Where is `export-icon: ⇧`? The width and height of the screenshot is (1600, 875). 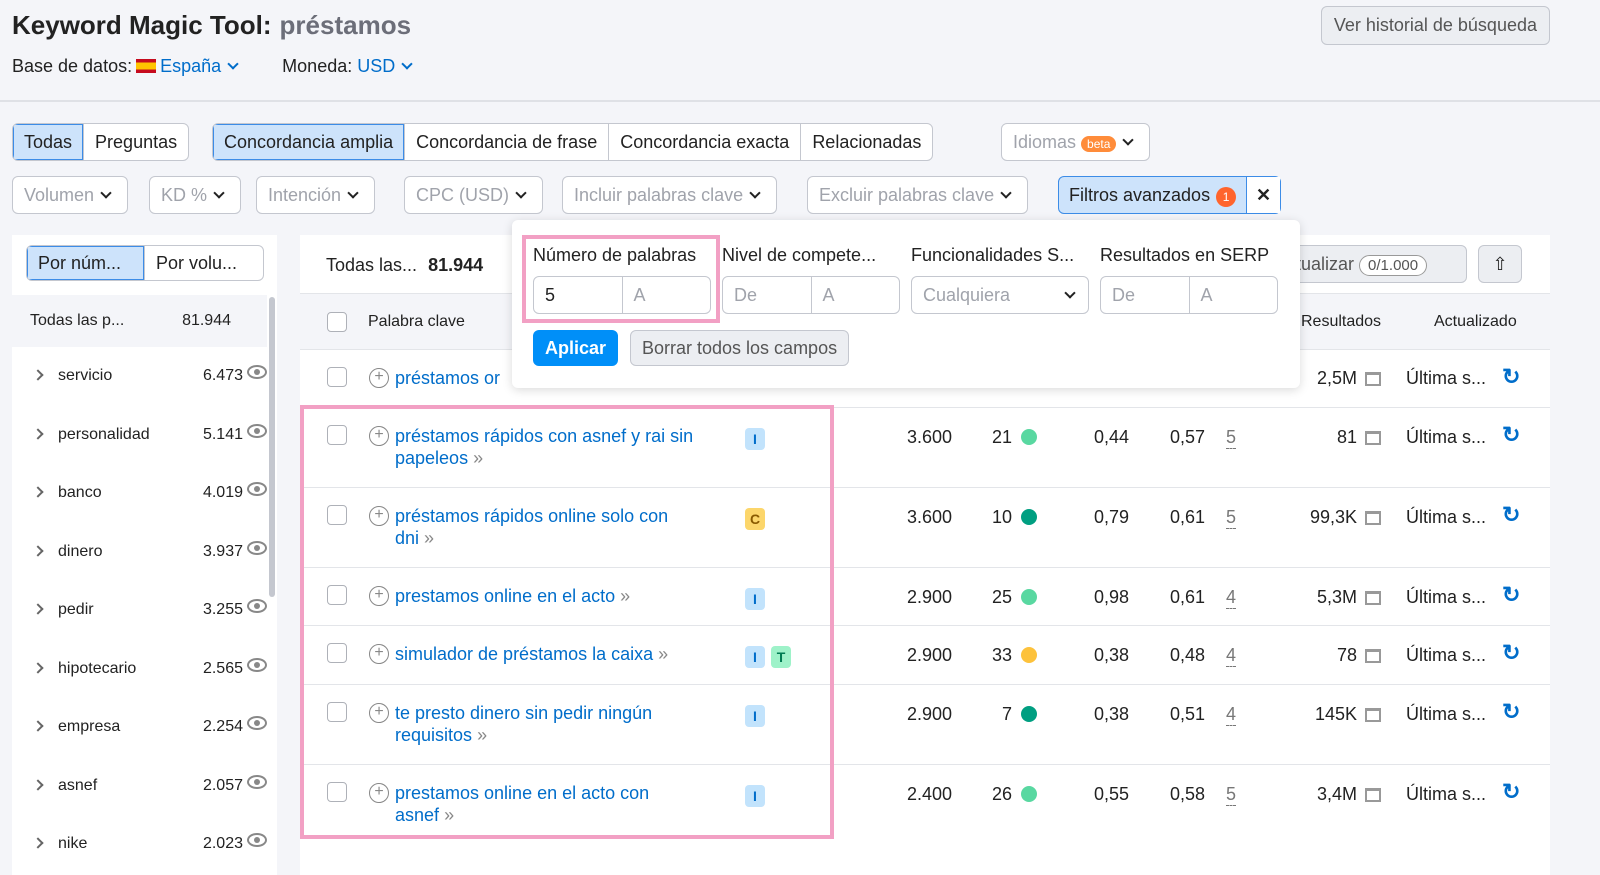
export-icon: ⇧ is located at coordinates (1500, 264).